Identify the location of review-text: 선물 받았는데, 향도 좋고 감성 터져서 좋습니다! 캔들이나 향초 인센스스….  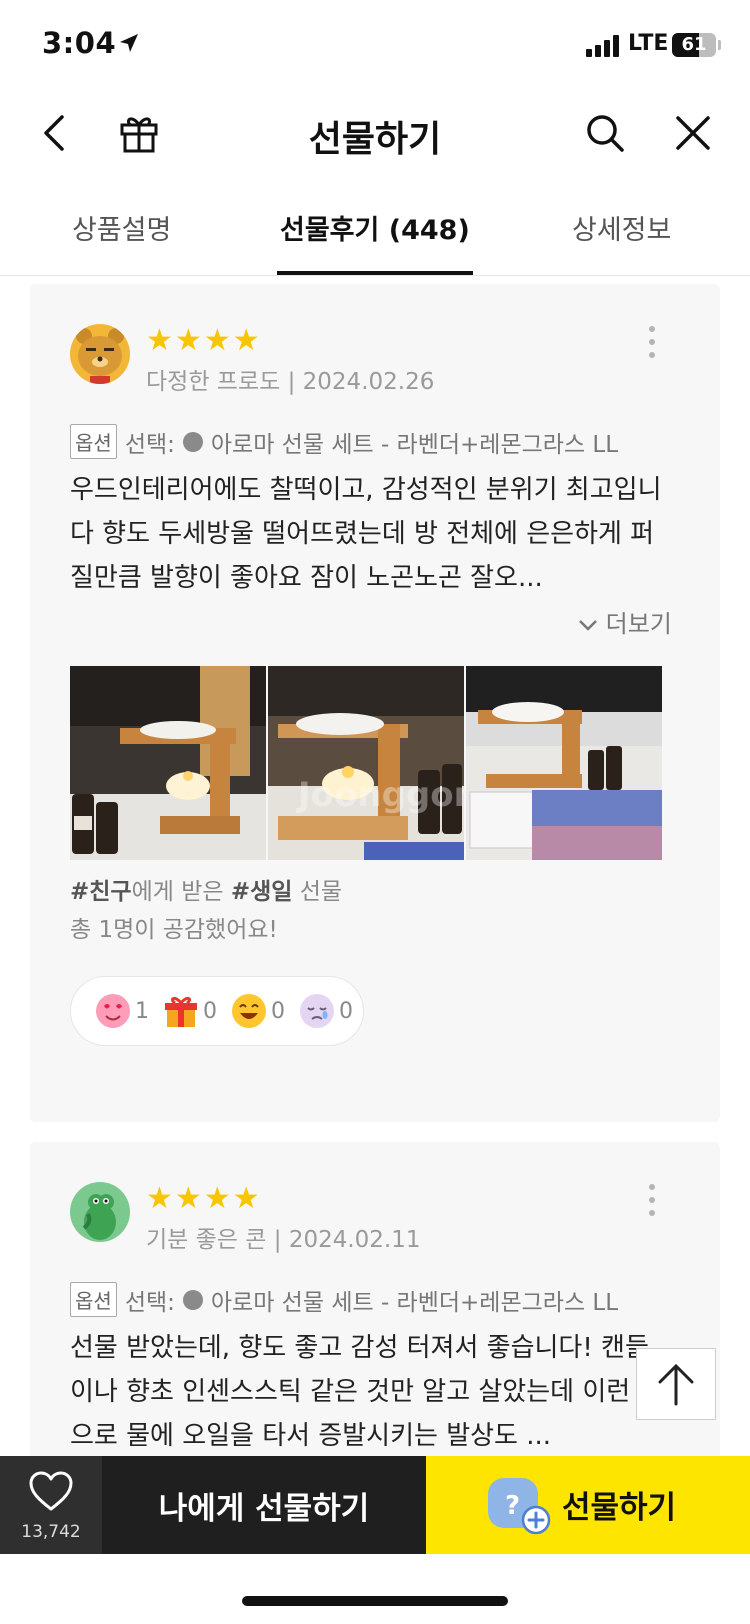
(366, 1392).